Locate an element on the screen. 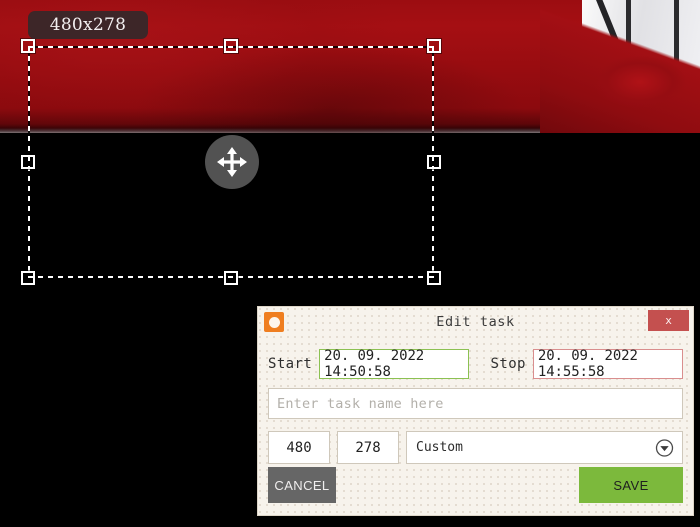  start-label: Start is located at coordinates (290, 364).